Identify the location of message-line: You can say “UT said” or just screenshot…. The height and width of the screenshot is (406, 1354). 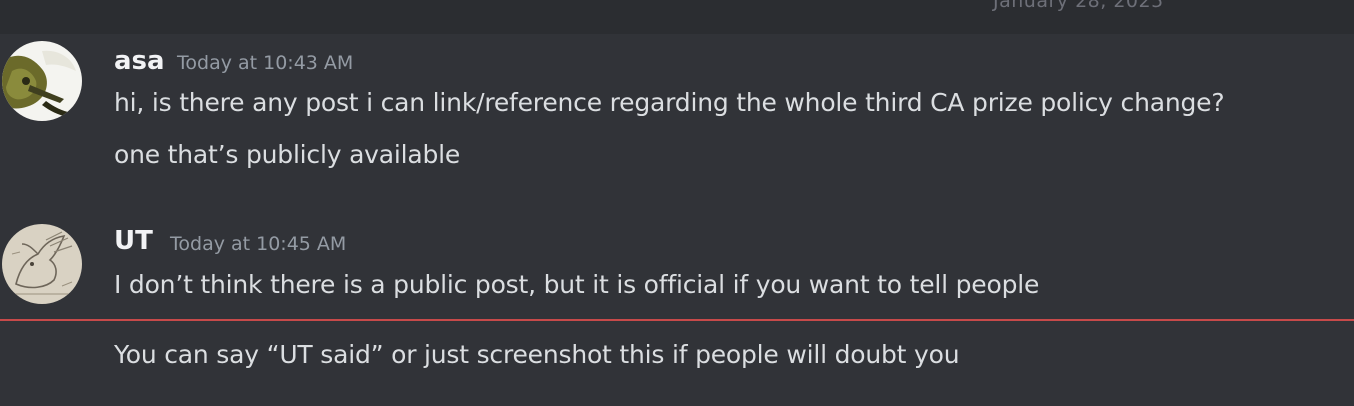
(537, 354).